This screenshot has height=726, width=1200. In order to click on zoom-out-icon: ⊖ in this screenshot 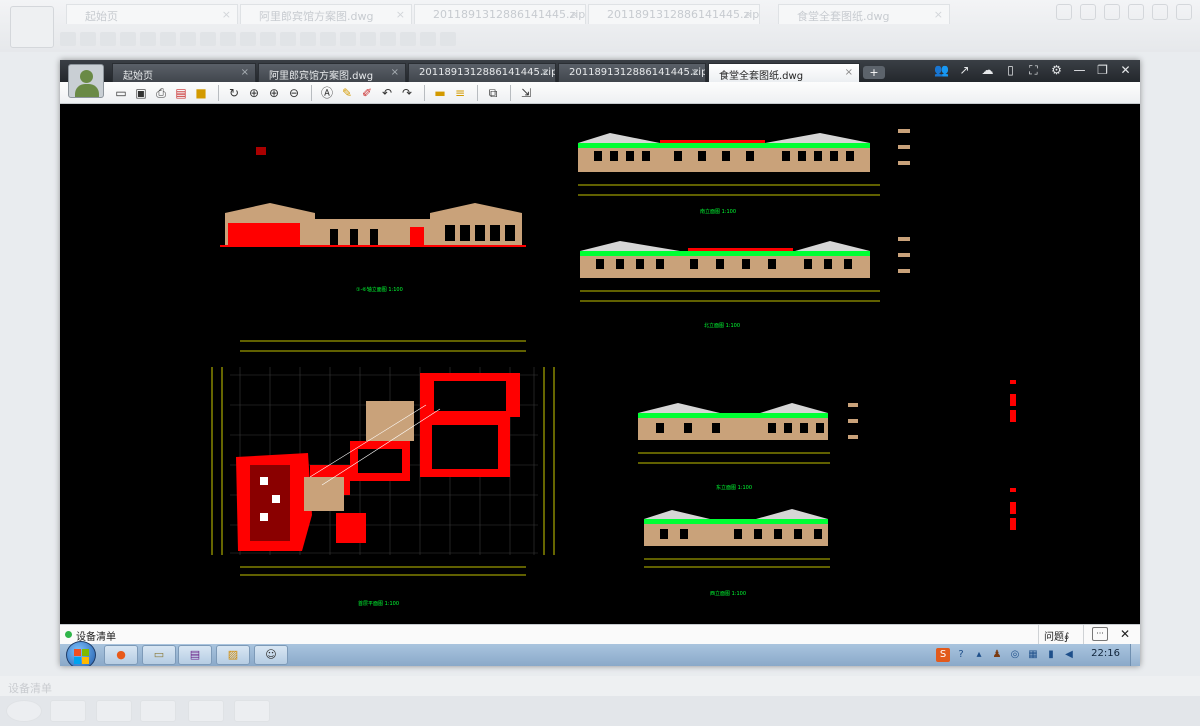, I will do `click(294, 93)`.